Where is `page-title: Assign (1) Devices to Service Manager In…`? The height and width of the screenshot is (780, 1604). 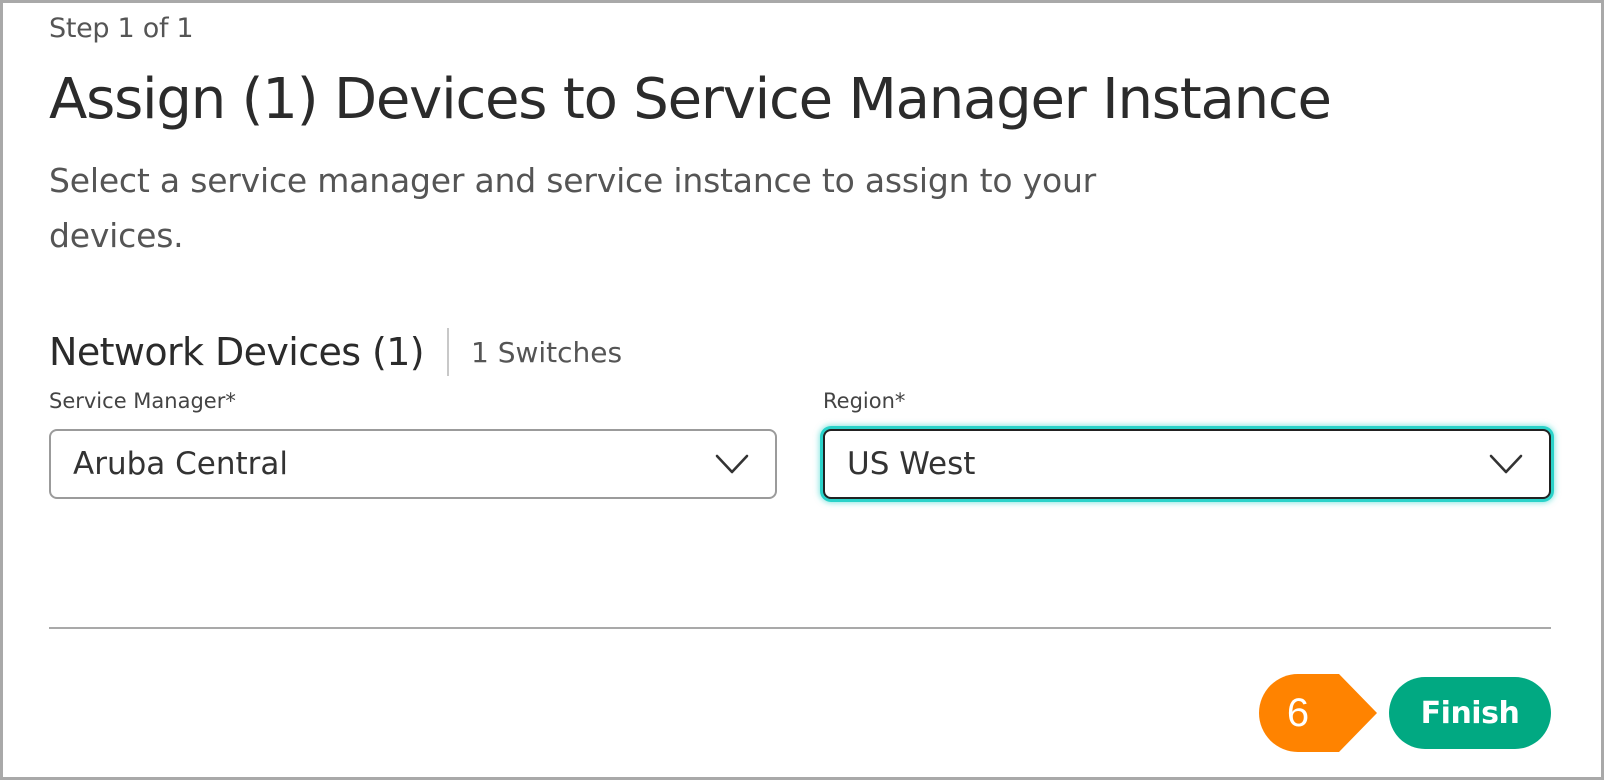 page-title: Assign (1) Devices to Service Manager In… is located at coordinates (690, 99).